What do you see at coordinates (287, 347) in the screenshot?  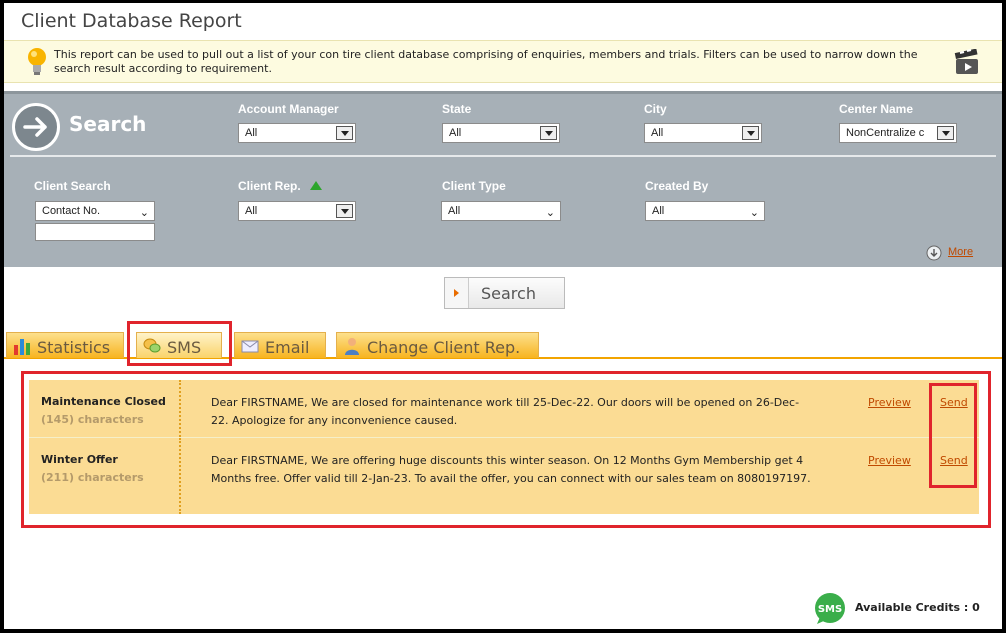 I see `tab-label: Email` at bounding box center [287, 347].